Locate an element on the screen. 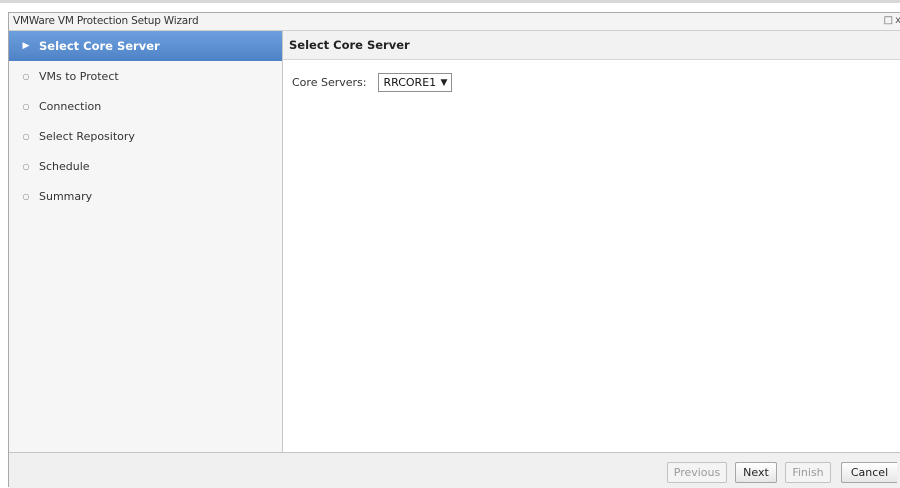 The image size is (900, 488). core-servers-value: RRCORE1 is located at coordinates (410, 82).